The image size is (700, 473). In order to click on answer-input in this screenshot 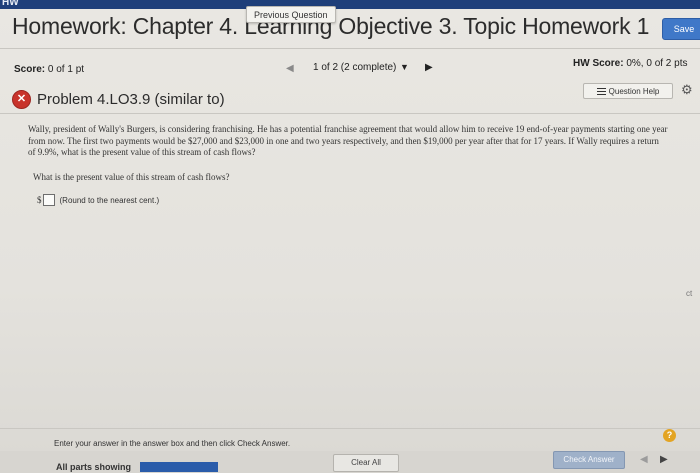, I will do `click(48, 200)`.